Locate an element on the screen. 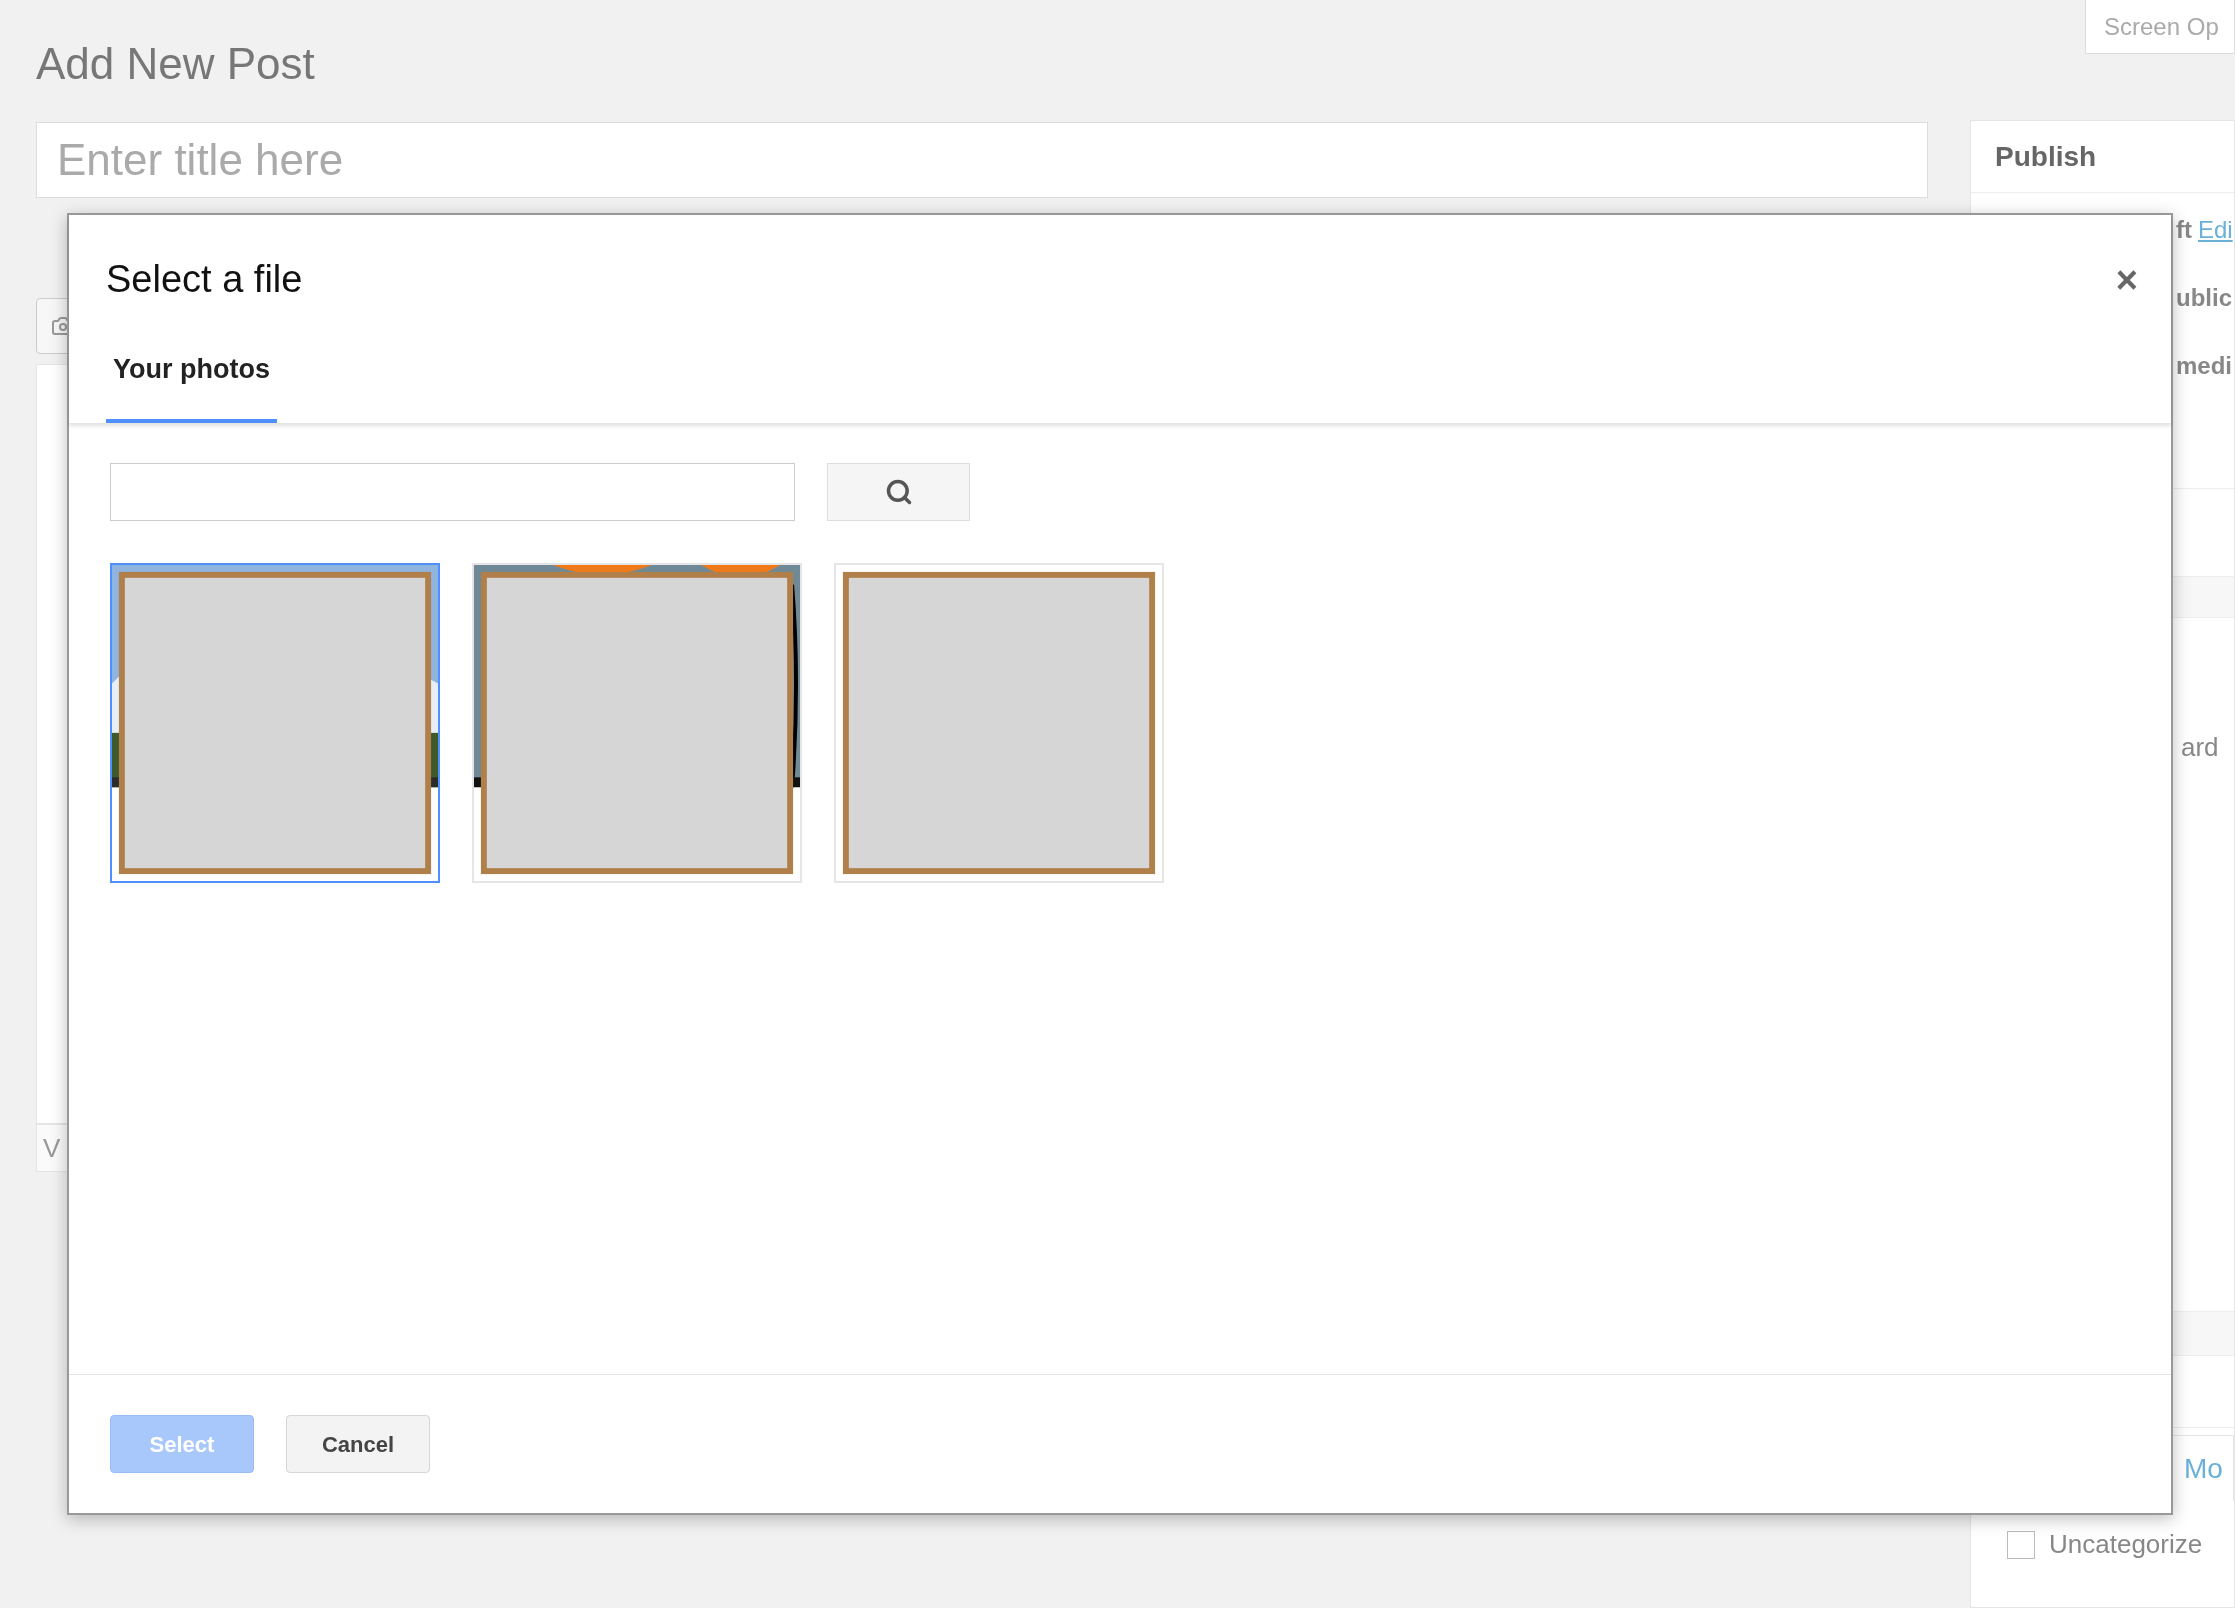 The image size is (2235, 1608). sidebar-text: ard is located at coordinates (2200, 747).